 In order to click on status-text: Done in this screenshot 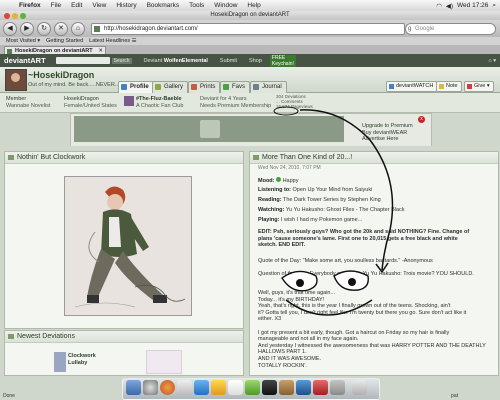, I will do `click(9, 396)`.